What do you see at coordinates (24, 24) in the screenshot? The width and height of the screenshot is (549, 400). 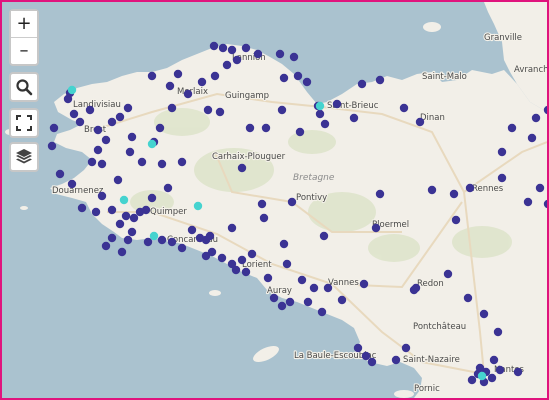 I see `zoom-in-button: +` at bounding box center [24, 24].